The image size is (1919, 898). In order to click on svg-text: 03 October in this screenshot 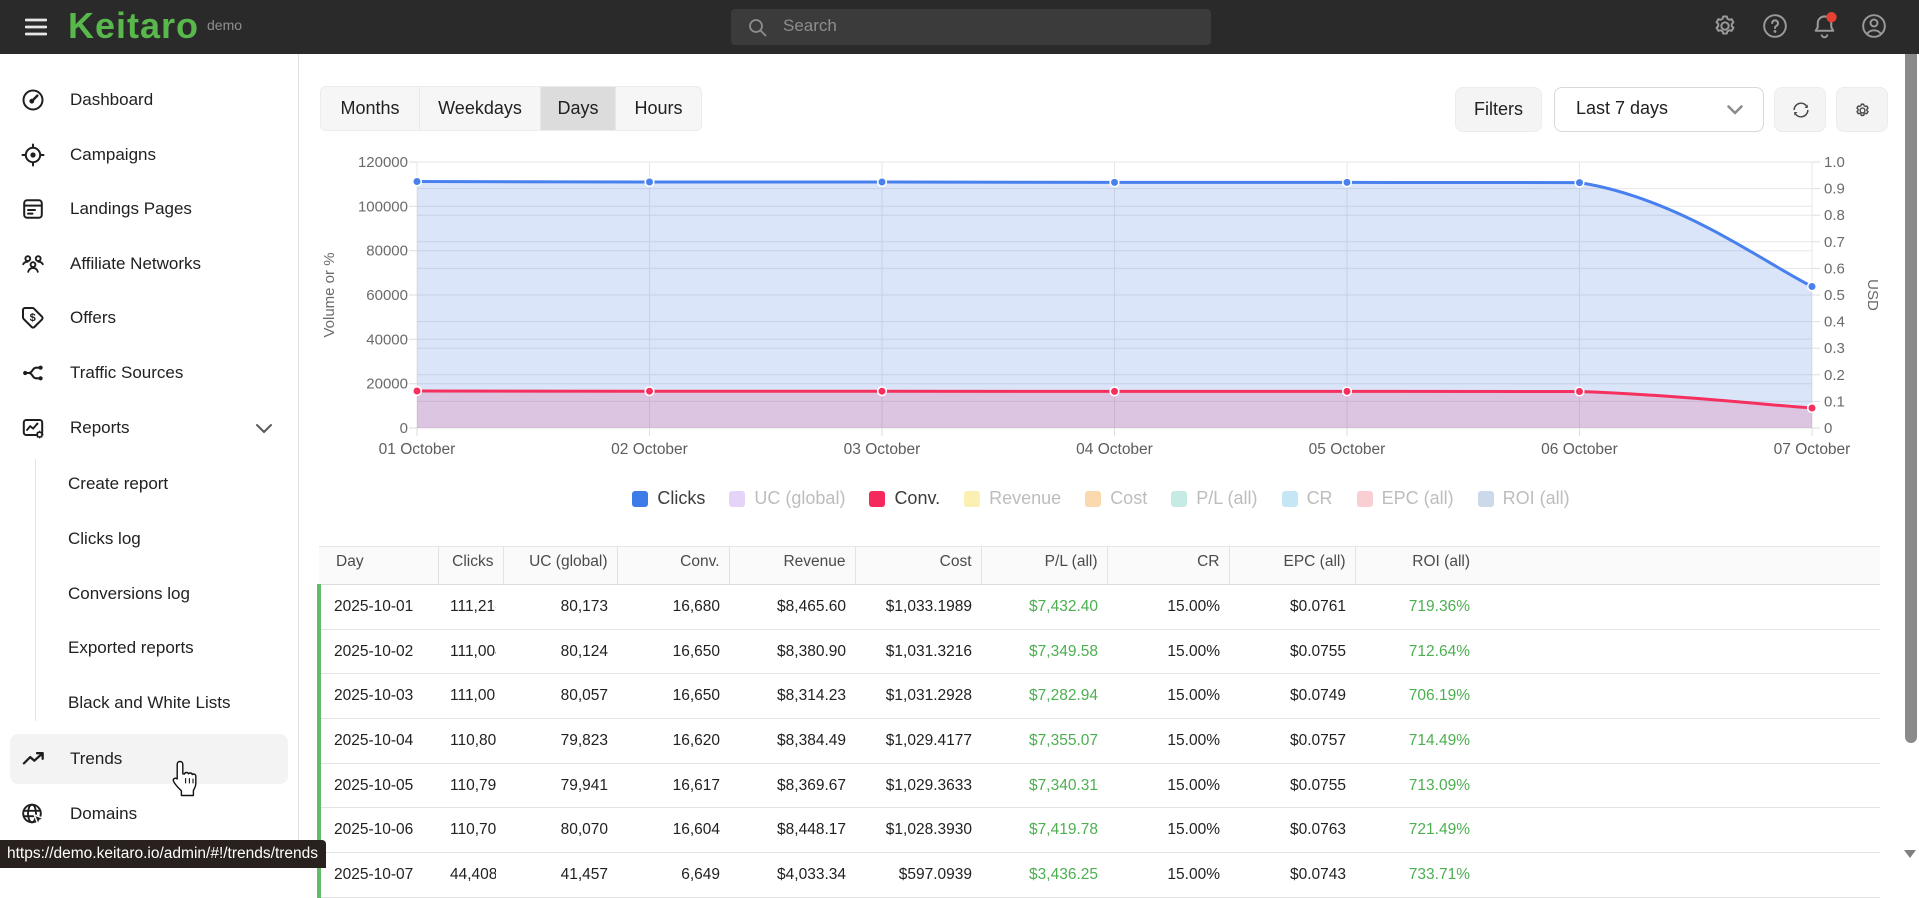, I will do `click(882, 449)`.